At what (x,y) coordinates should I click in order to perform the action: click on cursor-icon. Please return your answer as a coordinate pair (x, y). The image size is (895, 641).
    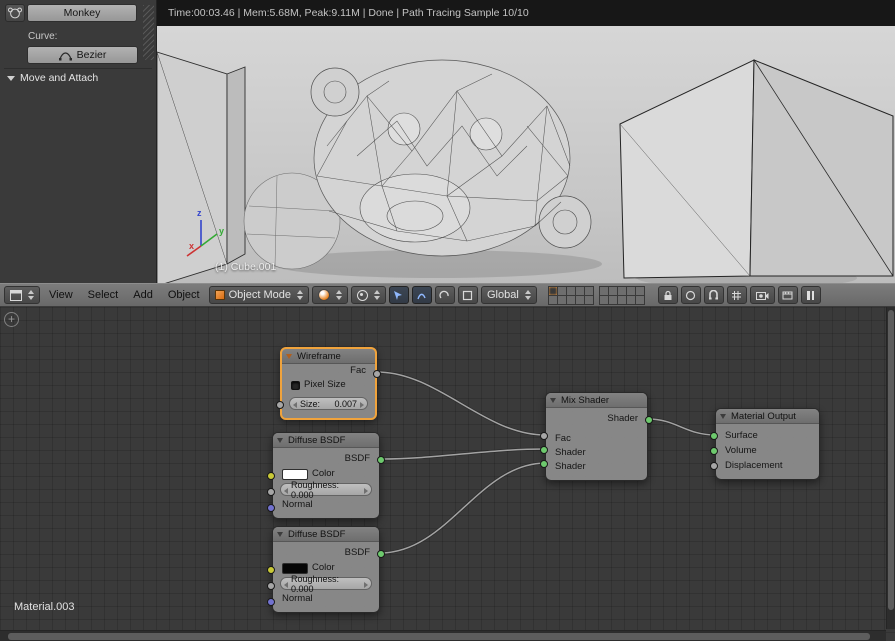
    Looking at the image, I should click on (398, 295).